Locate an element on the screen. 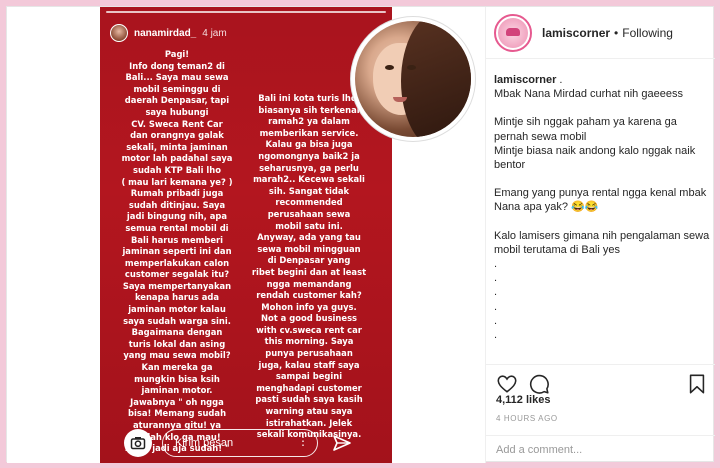 The image size is (720, 468). hair-shape is located at coordinates (436, 79).